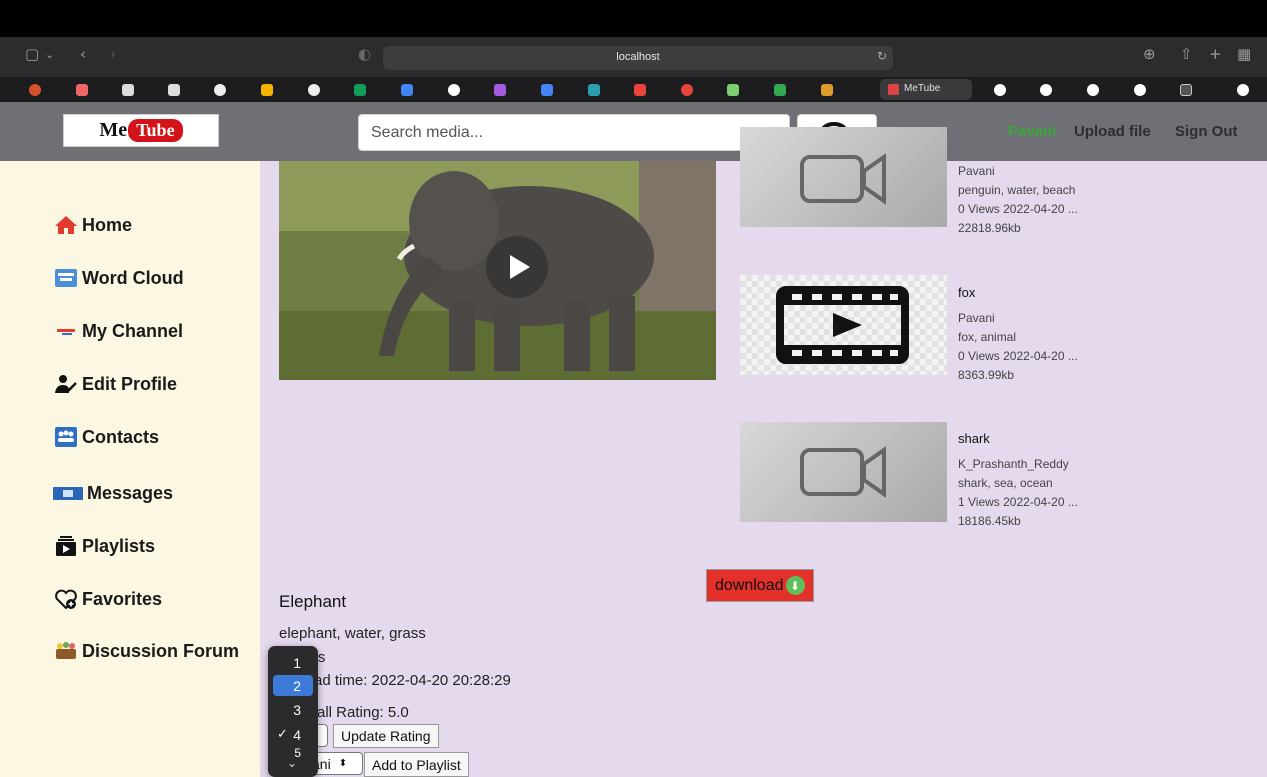 Image resolution: width=1267 pixels, height=777 pixels. What do you see at coordinates (65, 331) in the screenshot?
I see `channel-icon` at bounding box center [65, 331].